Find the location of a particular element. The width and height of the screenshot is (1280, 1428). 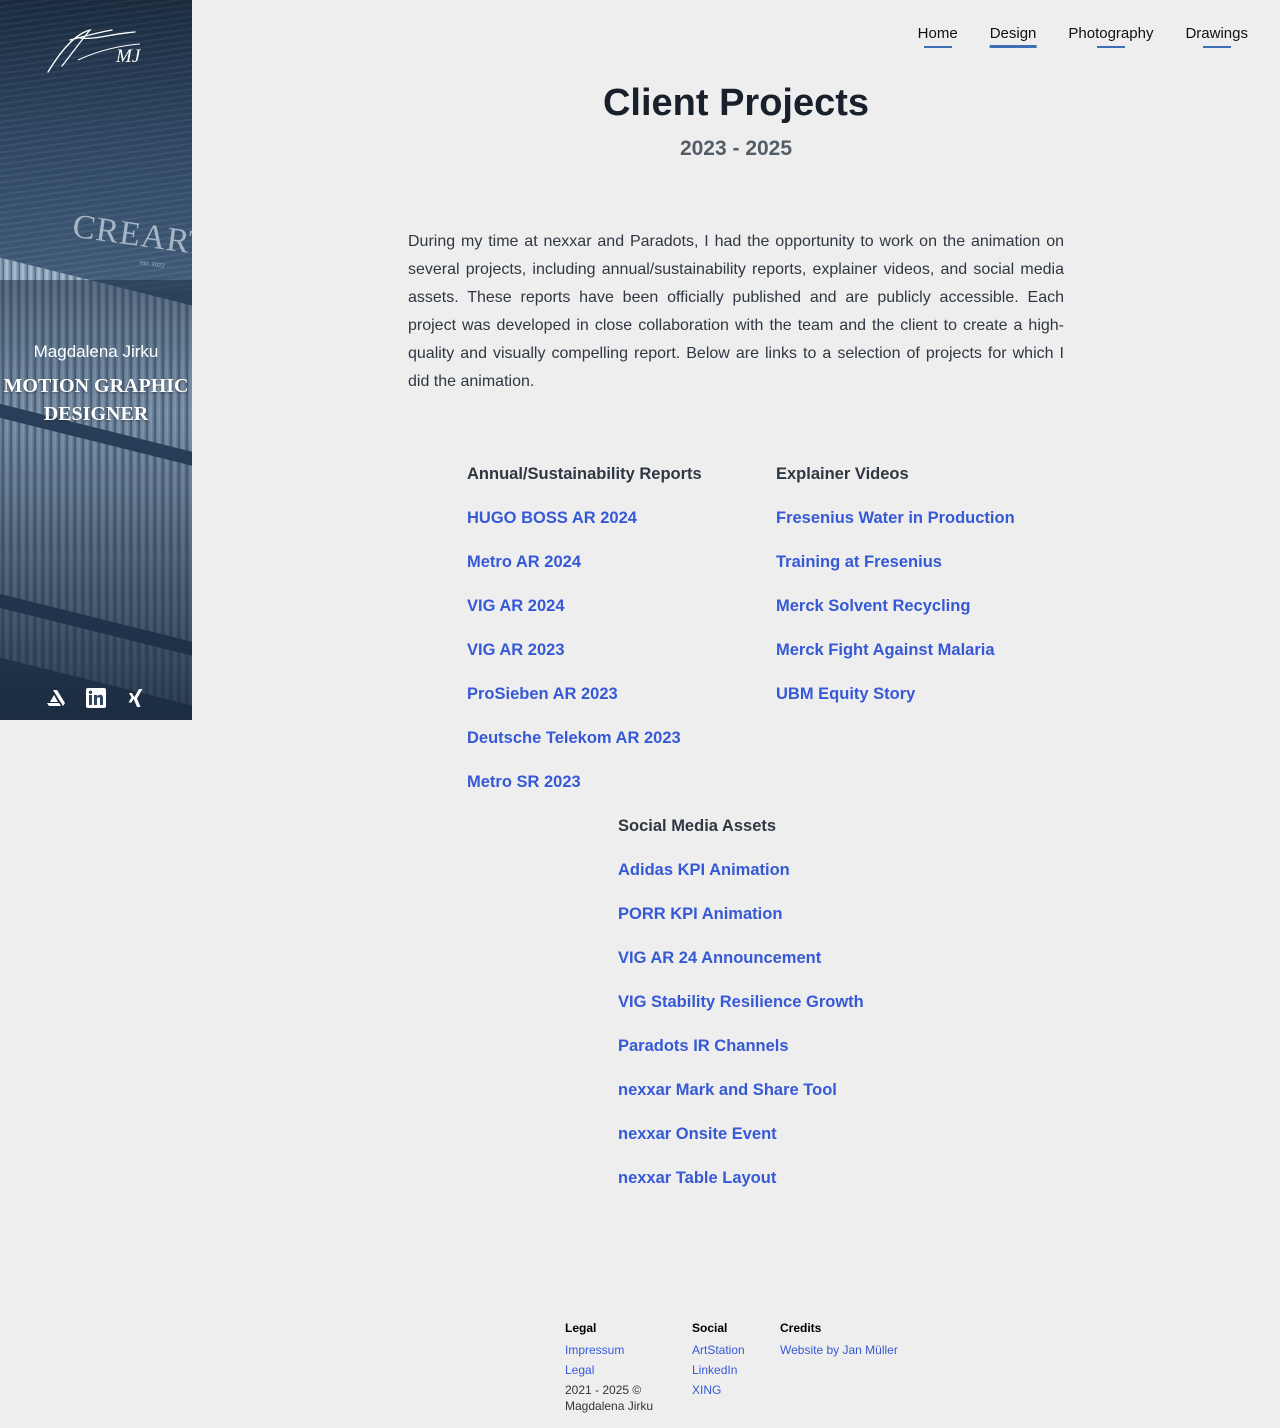

project-link: Deutsche Telekom AR 2023 is located at coordinates (584, 748).